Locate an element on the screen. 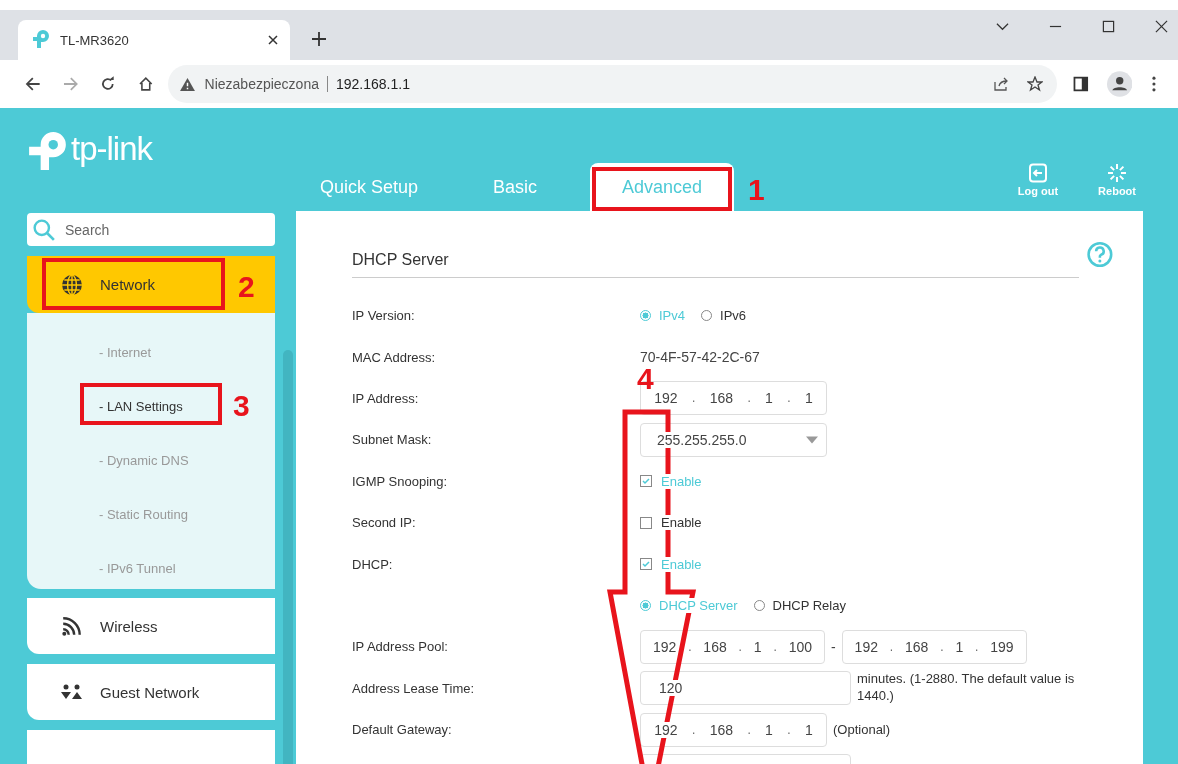 The width and height of the screenshot is (1178, 764). logout-icon is located at coordinates (1037, 173).